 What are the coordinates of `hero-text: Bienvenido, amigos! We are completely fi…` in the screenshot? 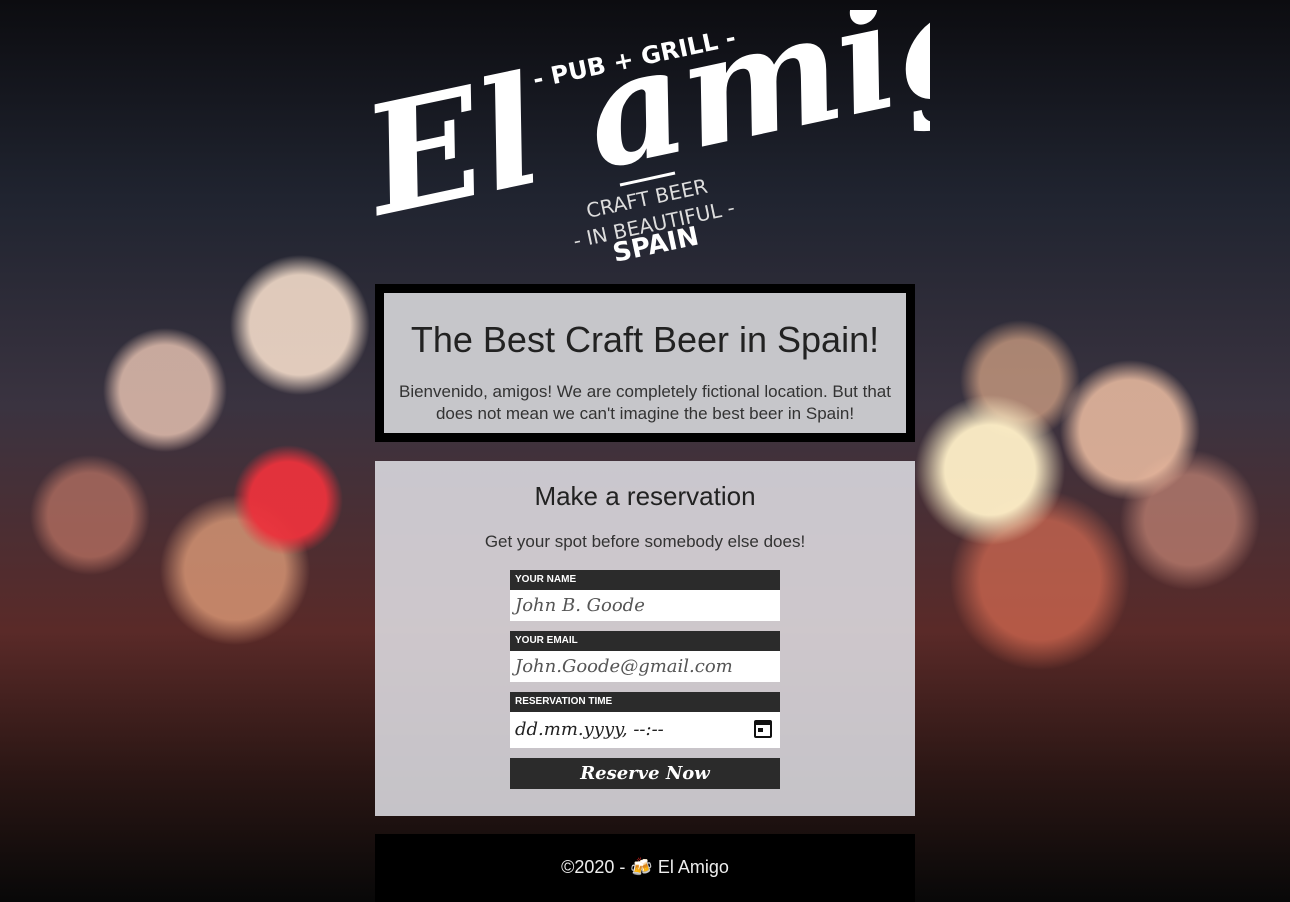 It's located at (644, 402).